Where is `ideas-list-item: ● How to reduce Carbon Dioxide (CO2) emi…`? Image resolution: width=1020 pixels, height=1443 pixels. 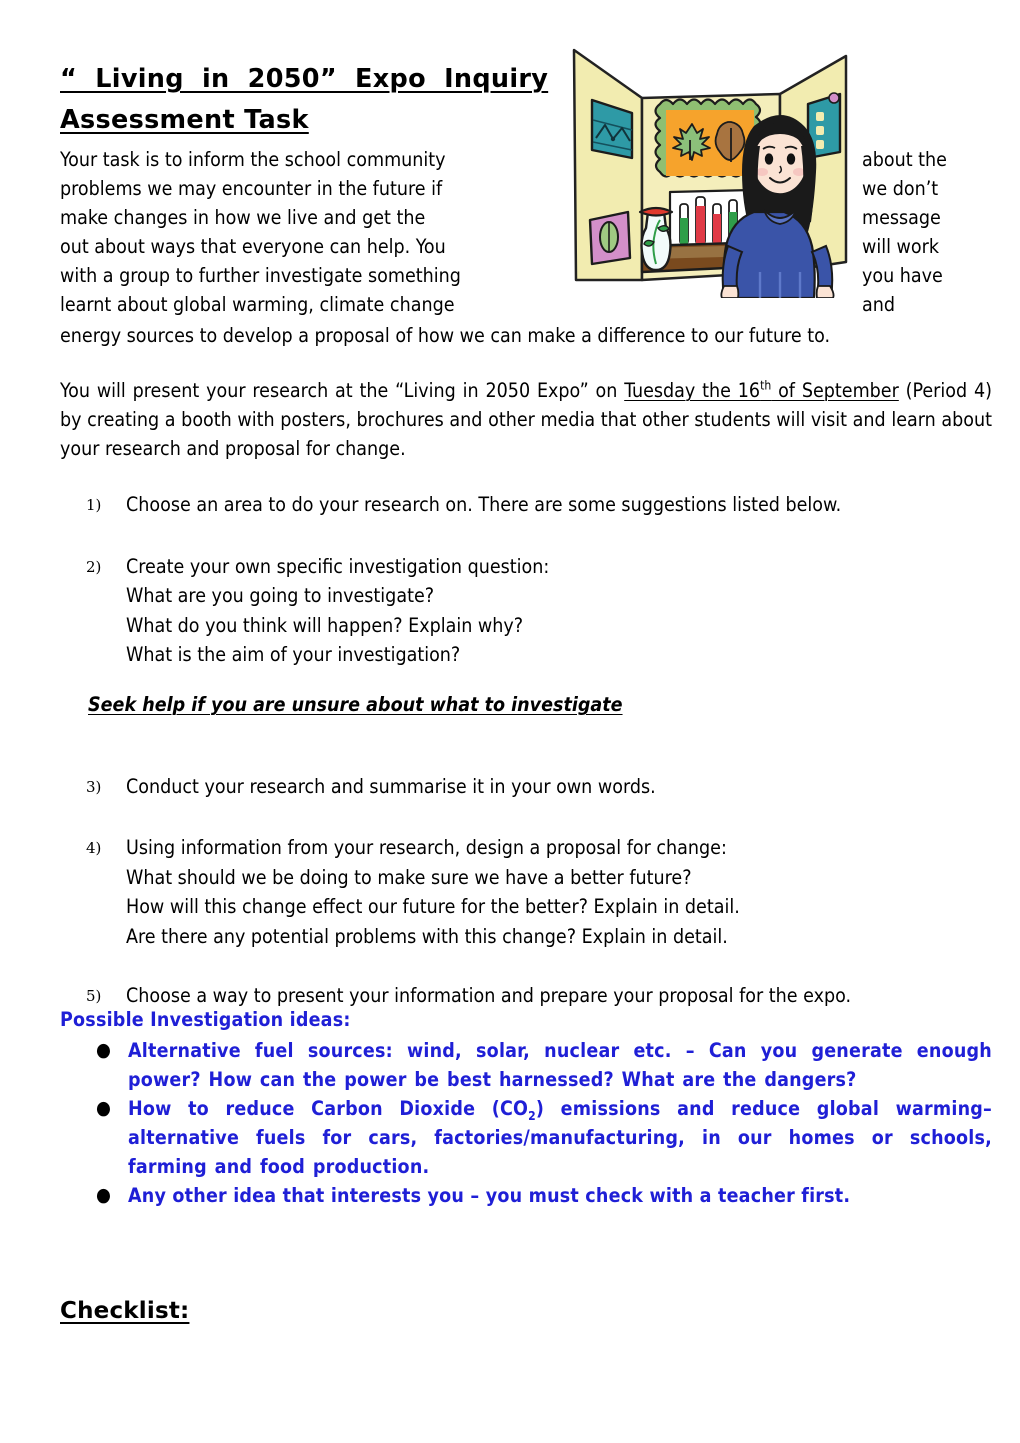 ideas-list-item: ● How to reduce Carbon Dioxide (CO2) emi… is located at coordinates (526, 1137).